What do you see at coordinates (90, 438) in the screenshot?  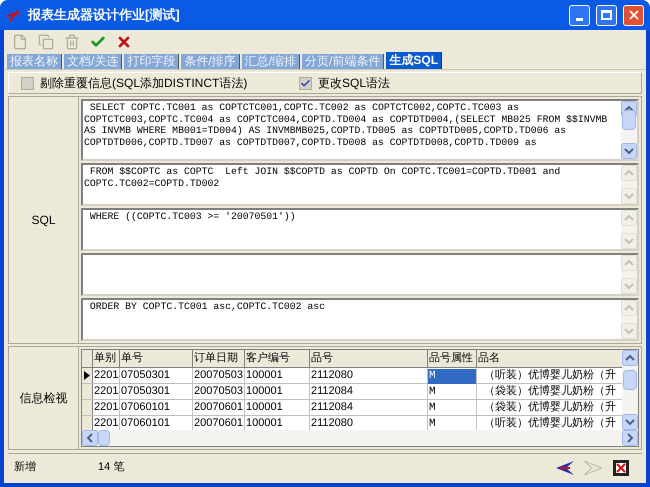 I see `scroll-left-icon` at bounding box center [90, 438].